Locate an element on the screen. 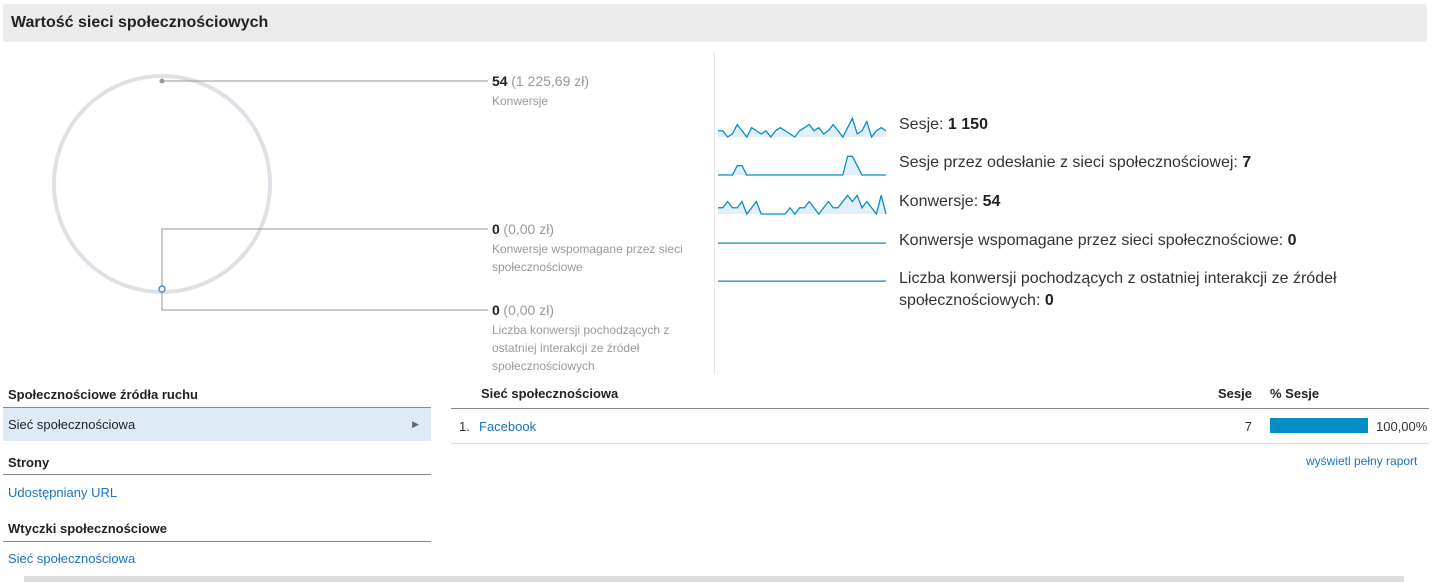 The width and height of the screenshot is (1433, 582). sparkline-value: 1 150 is located at coordinates (967, 124).